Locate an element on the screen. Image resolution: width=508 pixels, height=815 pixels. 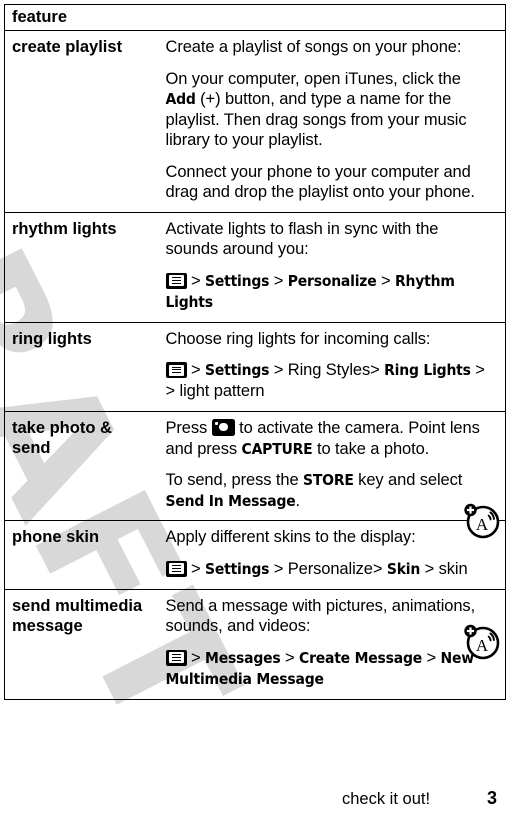
feature-name: send multimedia message is located at coordinates (77, 615).